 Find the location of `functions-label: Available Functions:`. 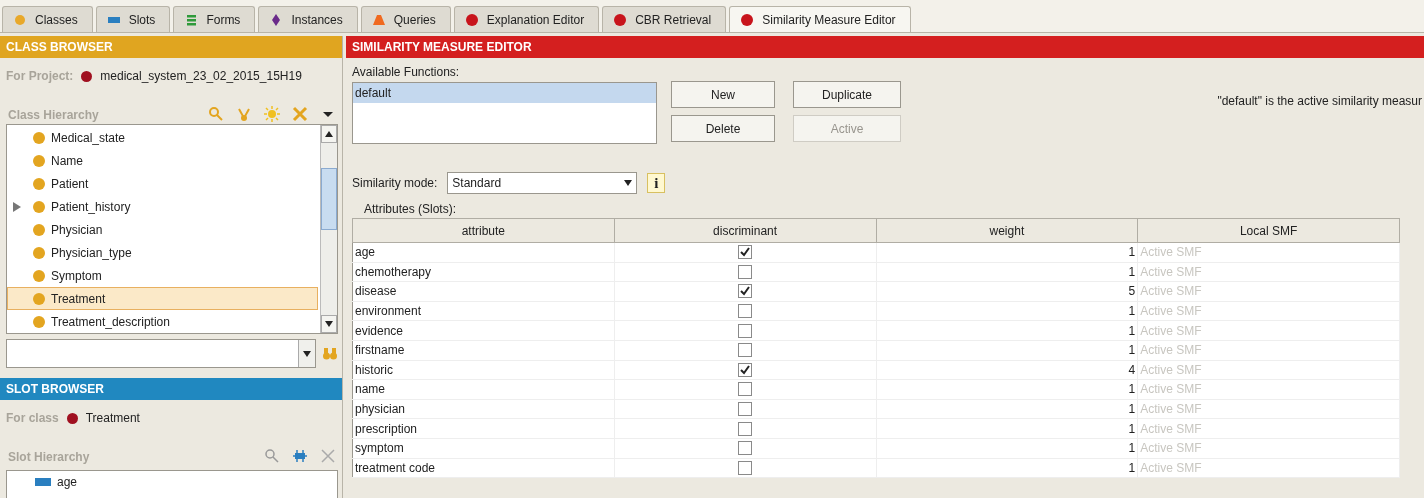

functions-label: Available Functions: is located at coordinates (406, 72).